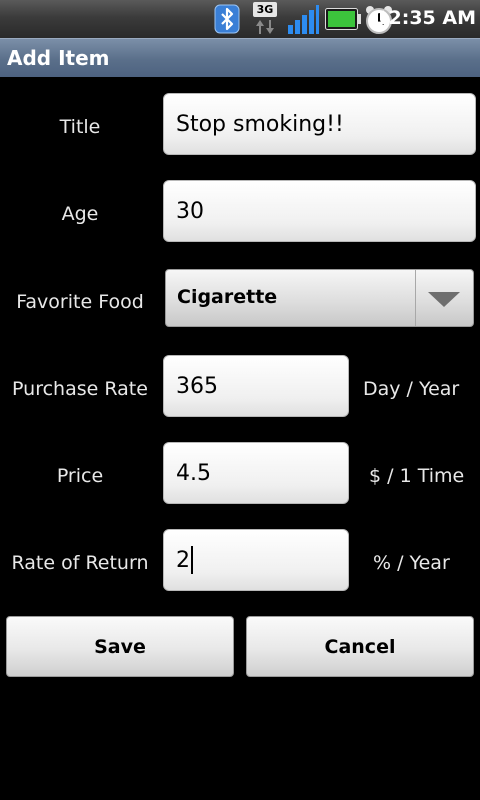 The width and height of the screenshot is (480, 800). What do you see at coordinates (183, 560) in the screenshot?
I see `rate-of-return-value: 2` at bounding box center [183, 560].